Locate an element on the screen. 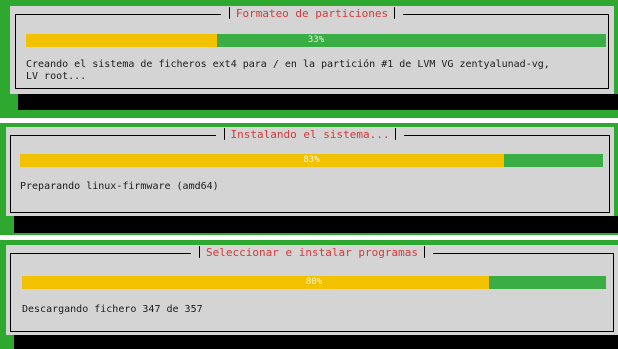 This screenshot has width=618, height=349. dialog-title: Formateo de particiones is located at coordinates (312, 14).